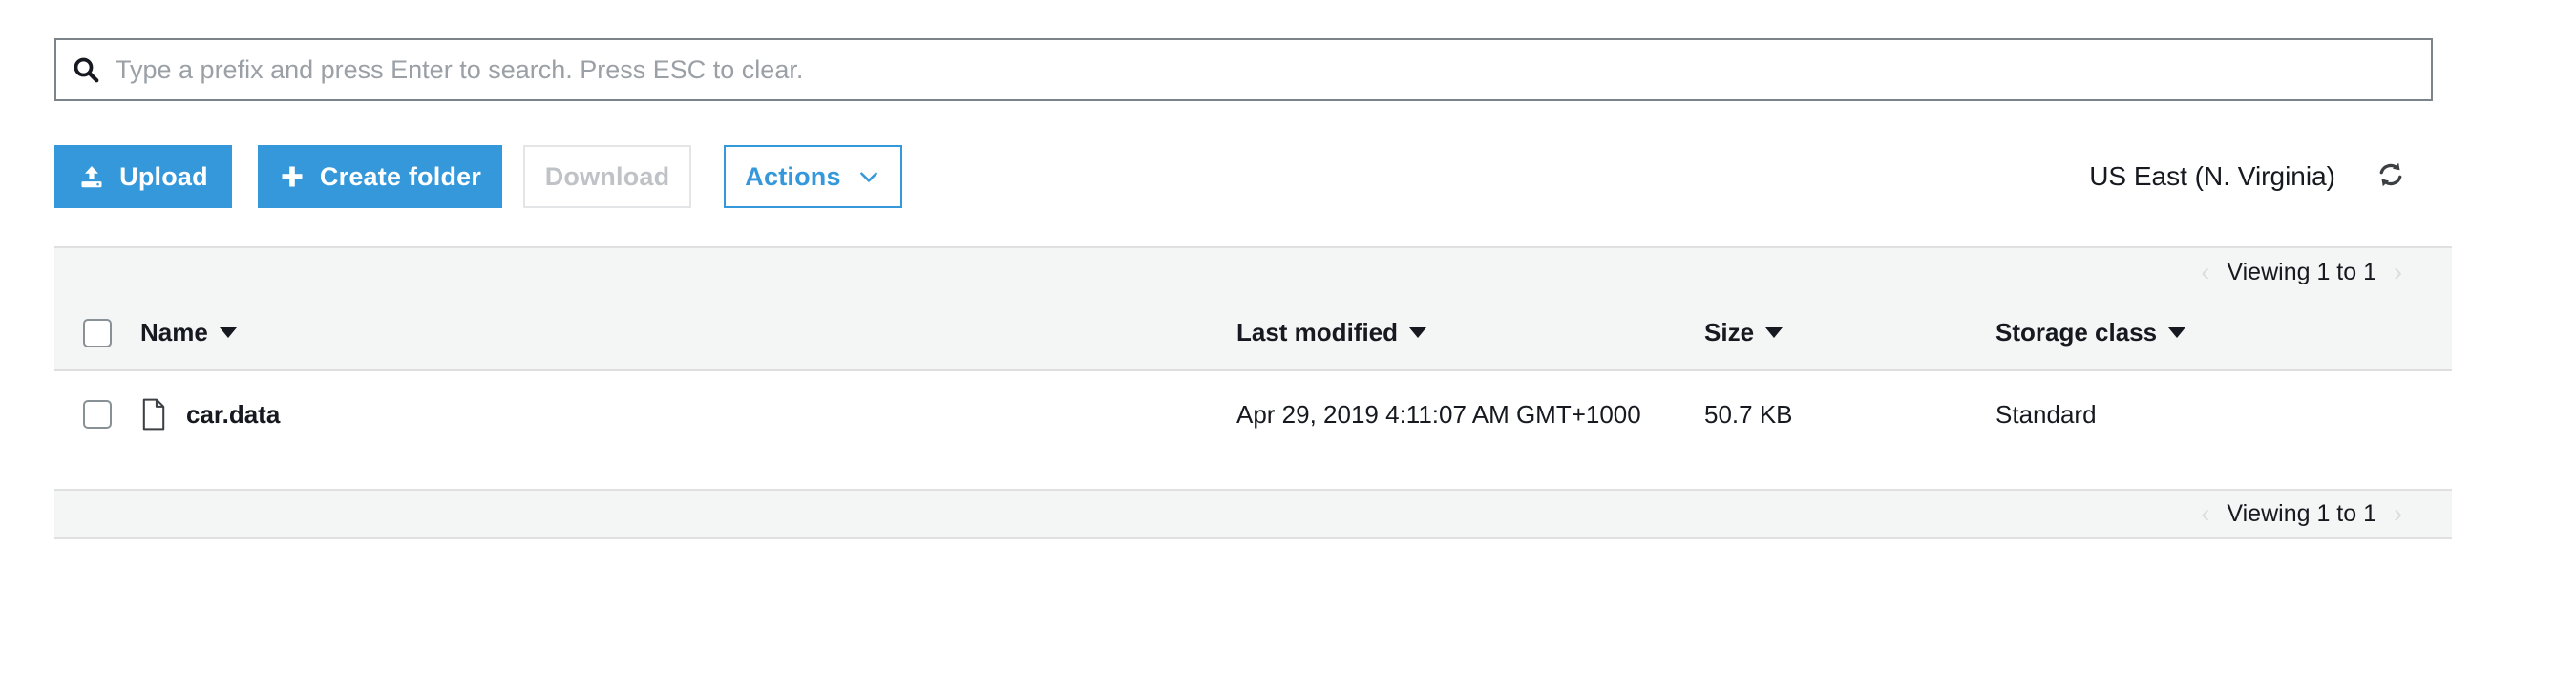  Describe the element at coordinates (163, 176) in the screenshot. I see `upload-button-label: Upload` at that location.